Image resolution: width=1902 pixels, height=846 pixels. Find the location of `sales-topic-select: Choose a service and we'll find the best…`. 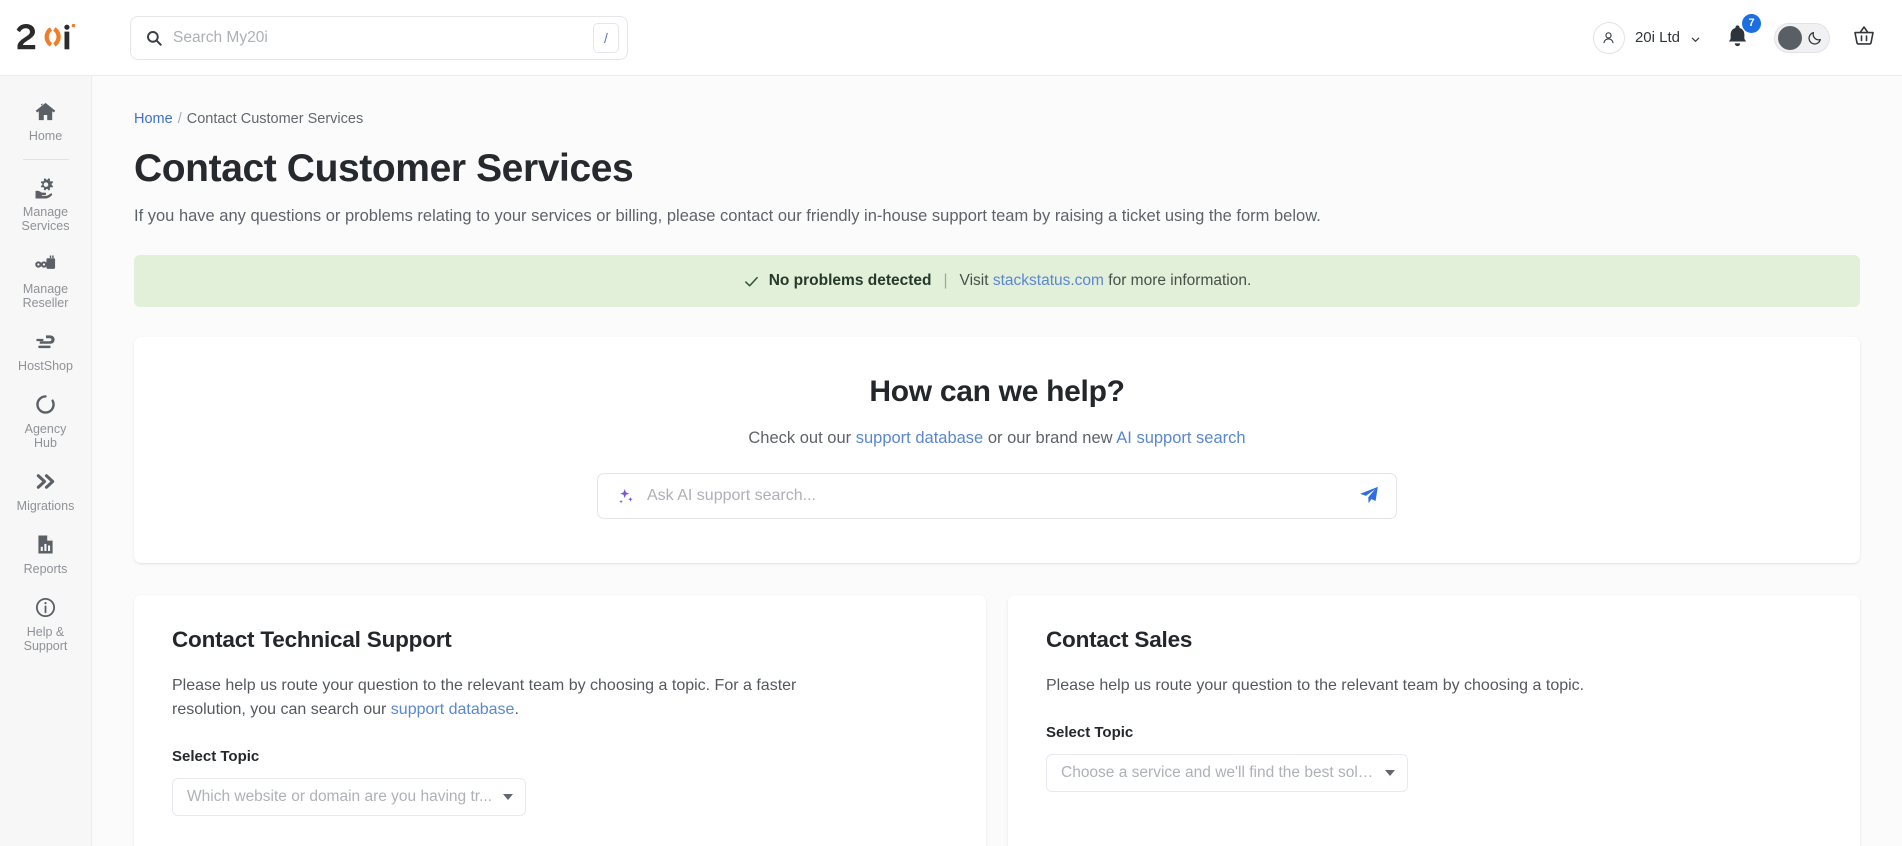

sales-topic-select: Choose a service and we'll find the best… is located at coordinates (1227, 773).